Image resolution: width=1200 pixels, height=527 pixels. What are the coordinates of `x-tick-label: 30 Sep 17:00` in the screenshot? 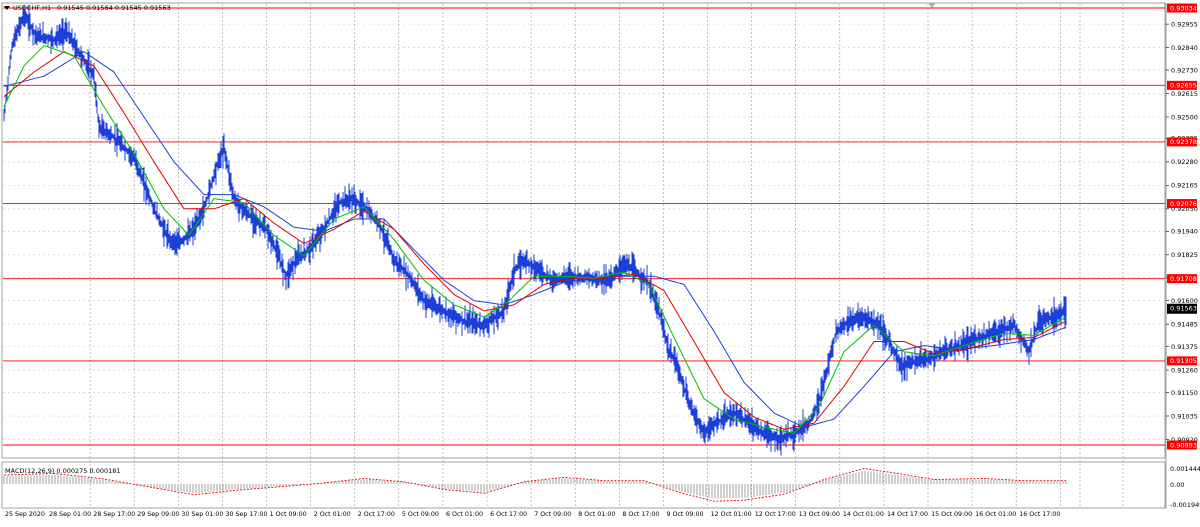 It's located at (247, 514).